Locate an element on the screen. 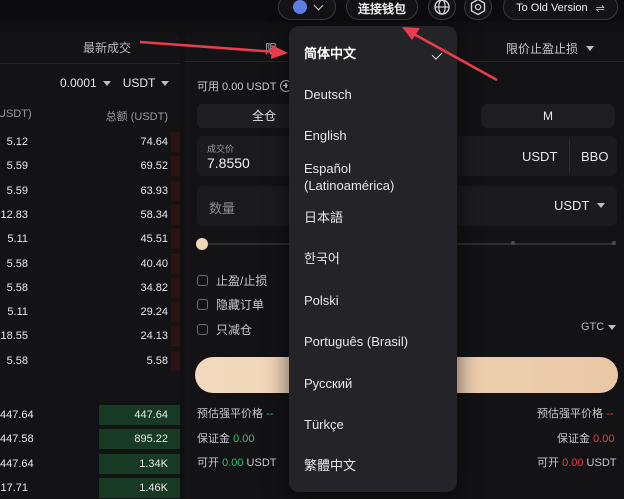 The image size is (624, 499). row-total: 447.64 is located at coordinates (151, 415).